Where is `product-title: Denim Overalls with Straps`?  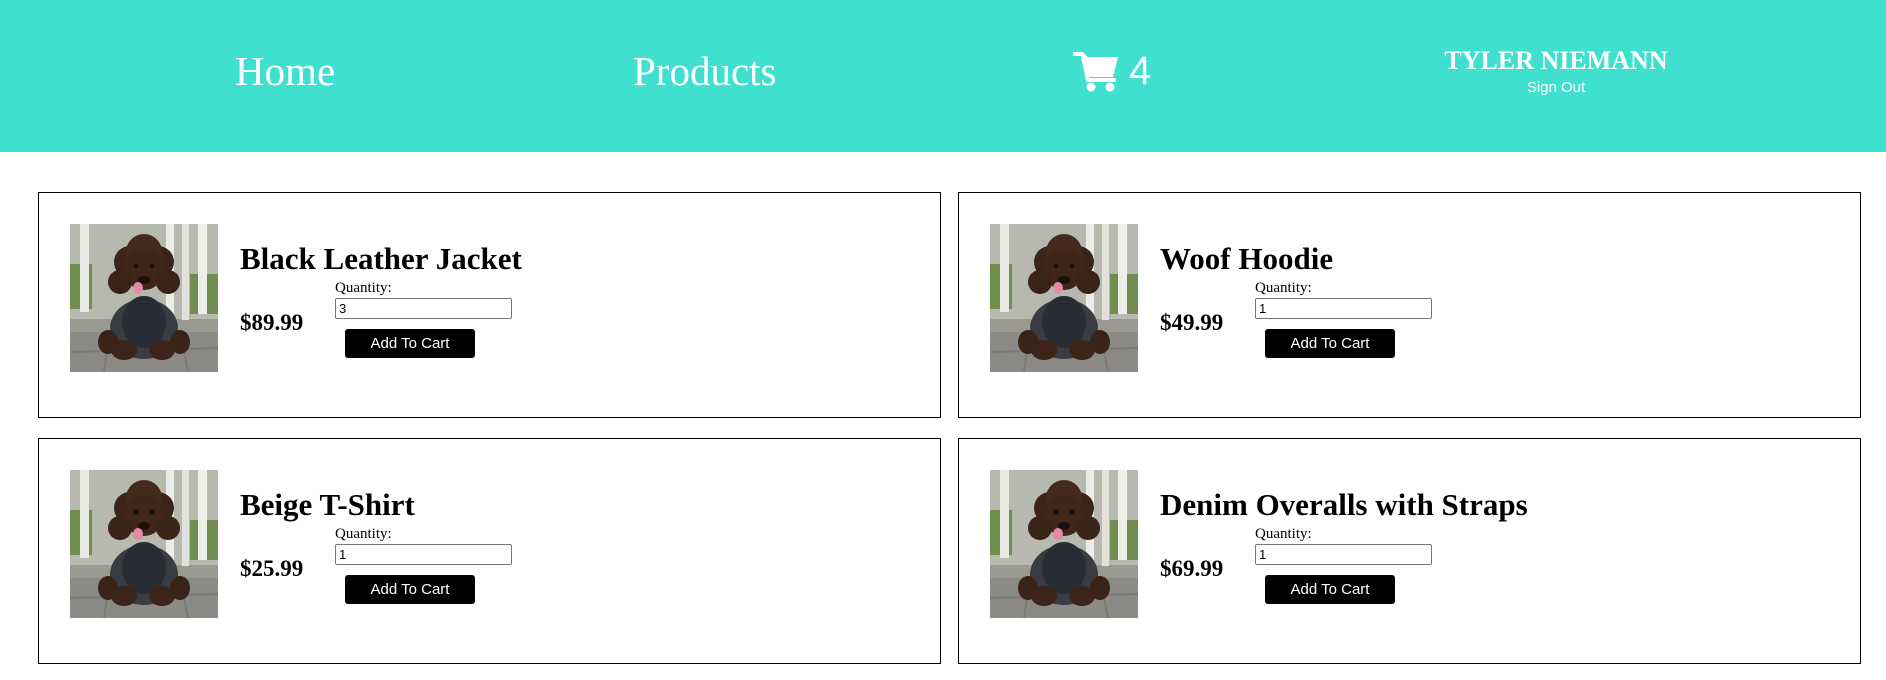
product-title: Denim Overalls with Straps is located at coordinates (1344, 504).